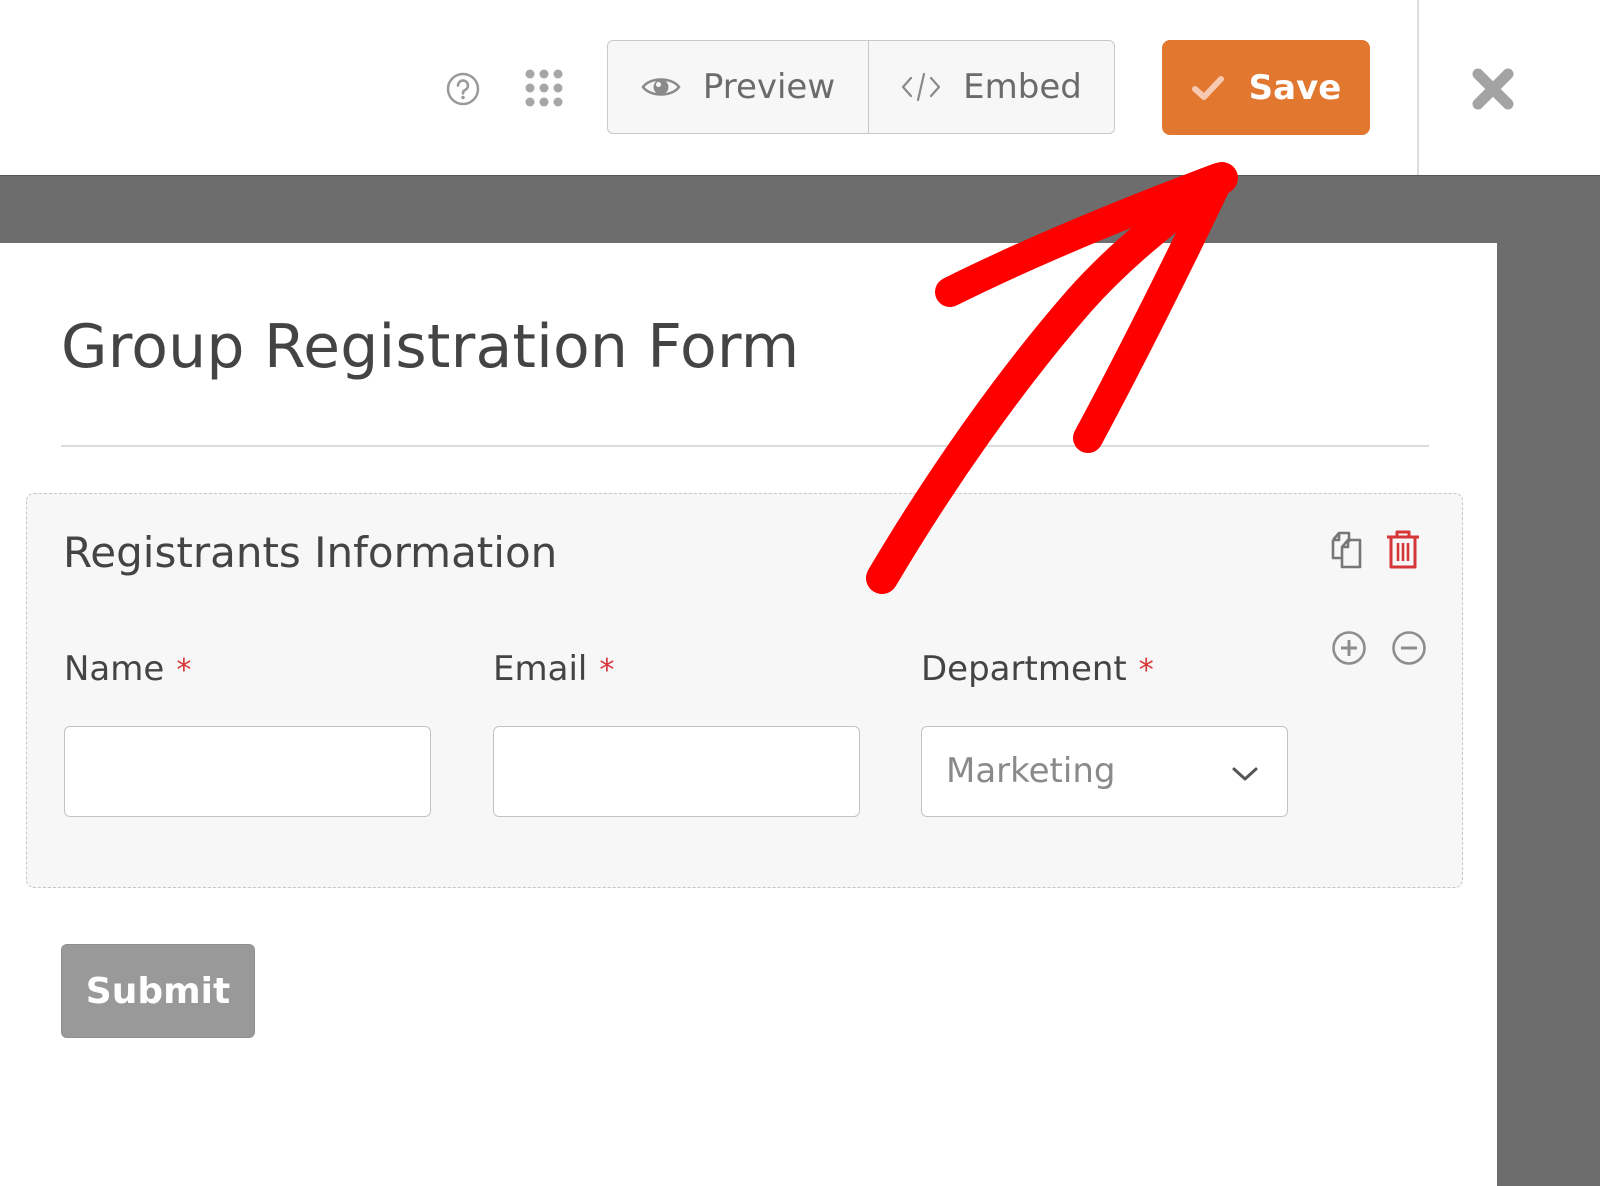 The height and width of the screenshot is (1186, 1600). I want to click on email-label: Email *, so click(553, 669).